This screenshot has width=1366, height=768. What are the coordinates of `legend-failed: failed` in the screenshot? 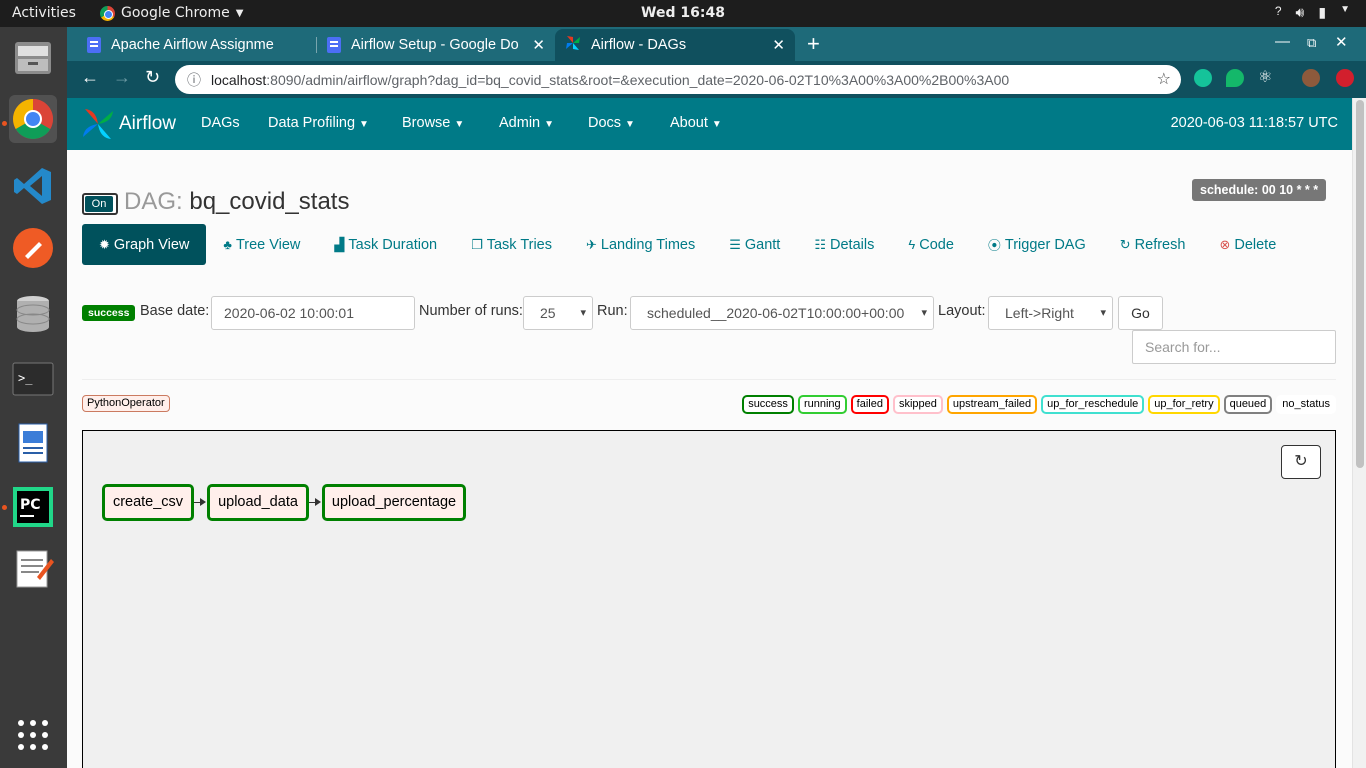 It's located at (869, 404).